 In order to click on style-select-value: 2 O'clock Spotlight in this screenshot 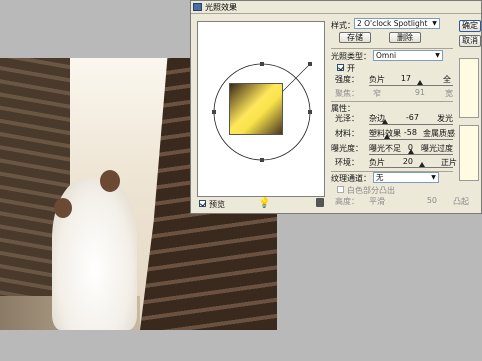, I will do `click(392, 23)`.